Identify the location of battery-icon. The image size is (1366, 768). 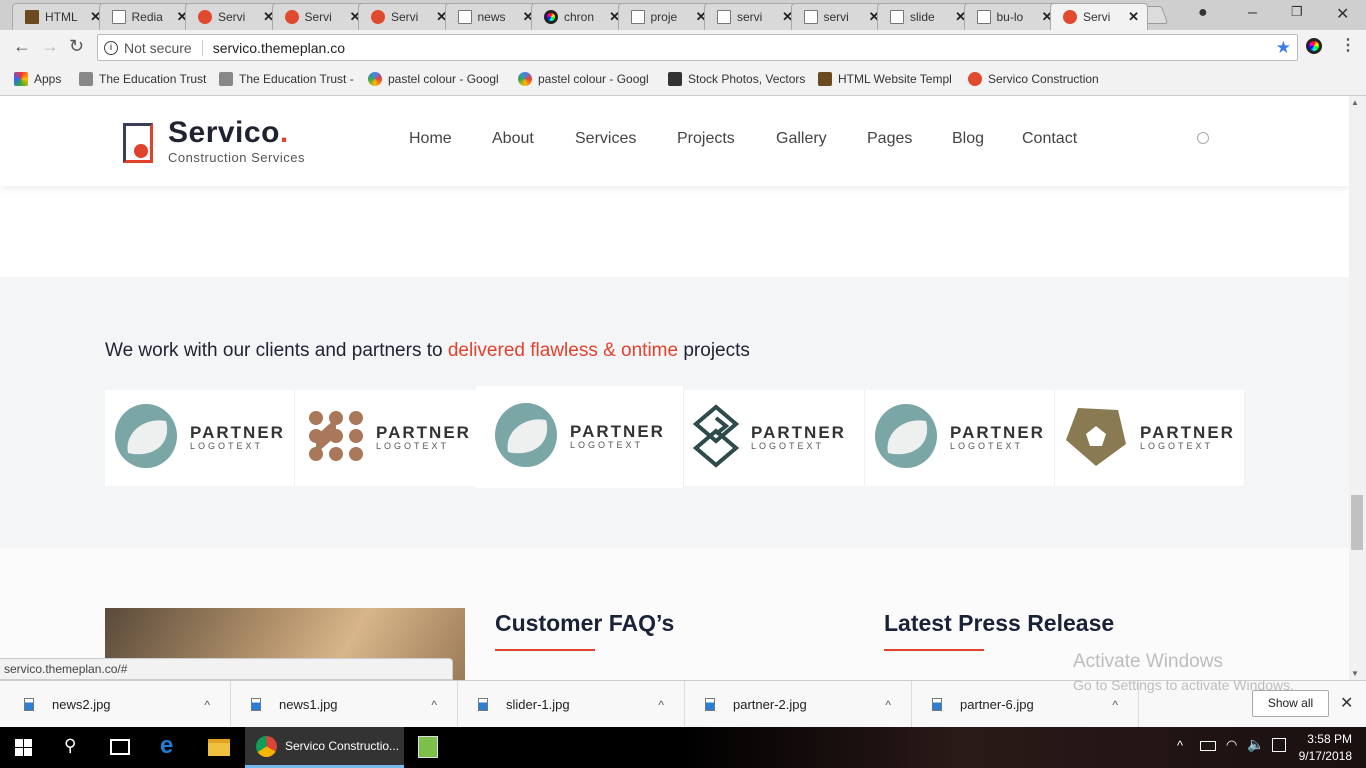
(1208, 746).